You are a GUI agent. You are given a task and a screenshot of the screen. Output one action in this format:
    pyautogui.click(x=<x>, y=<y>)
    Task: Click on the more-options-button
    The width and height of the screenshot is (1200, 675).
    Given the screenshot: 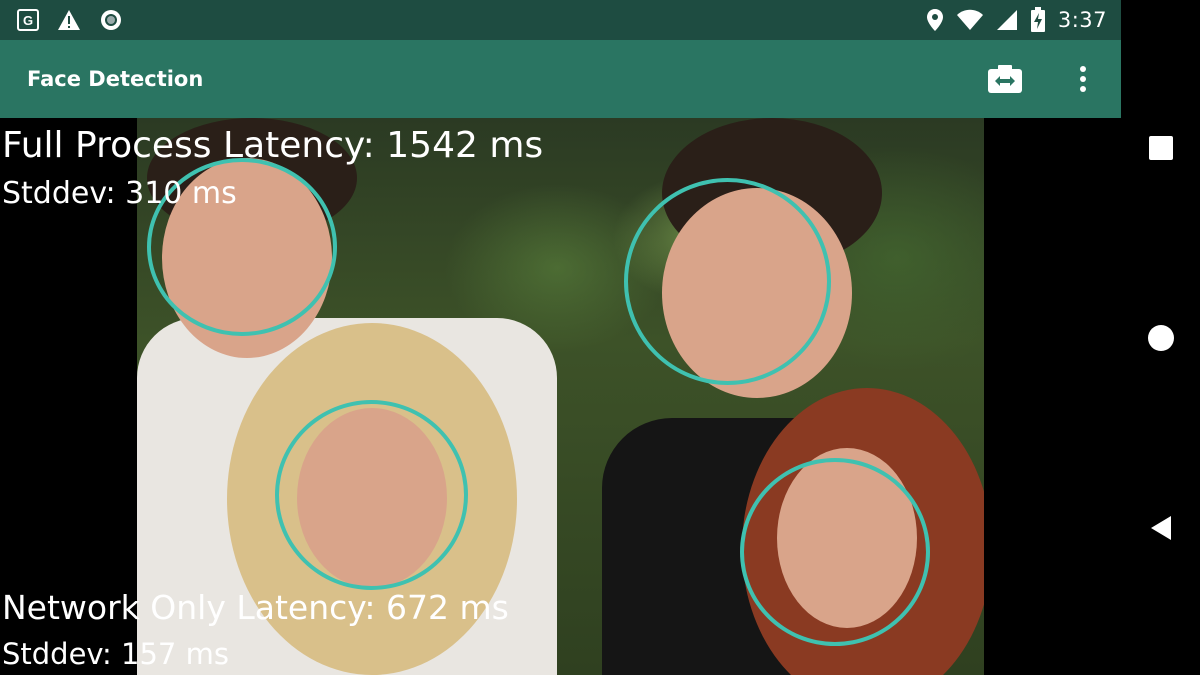 What is the action you would take?
    pyautogui.click(x=1083, y=79)
    